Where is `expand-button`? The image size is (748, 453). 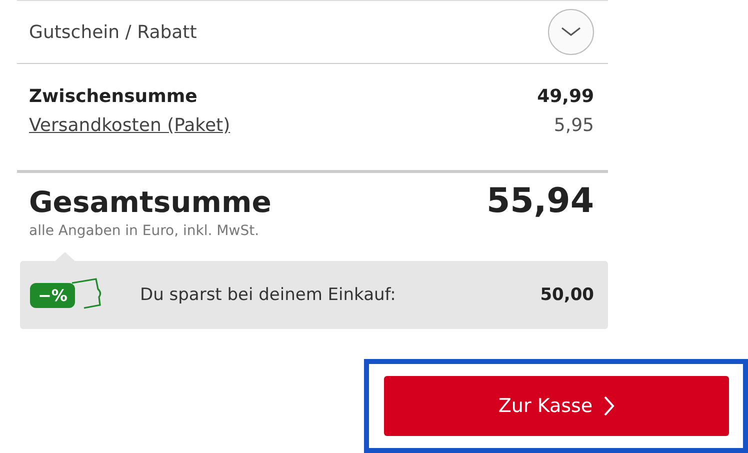 expand-button is located at coordinates (571, 32).